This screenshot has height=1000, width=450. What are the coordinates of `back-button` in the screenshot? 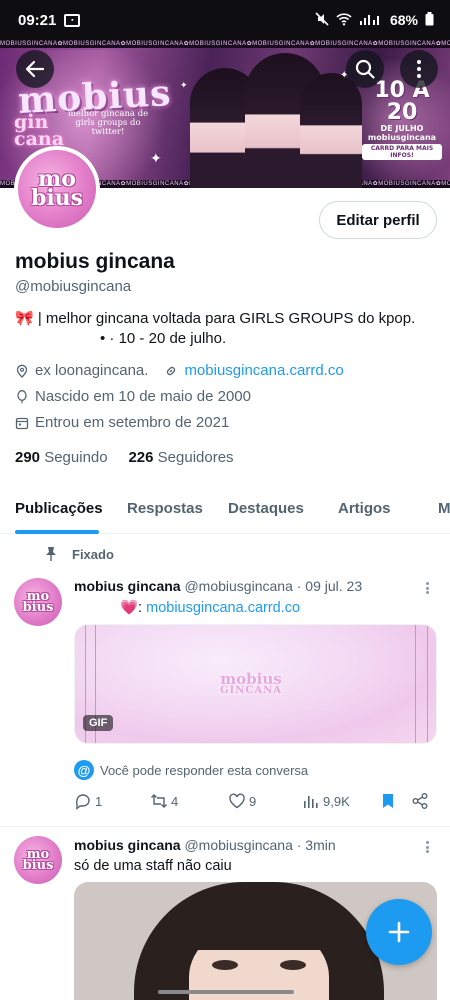 It's located at (35, 69).